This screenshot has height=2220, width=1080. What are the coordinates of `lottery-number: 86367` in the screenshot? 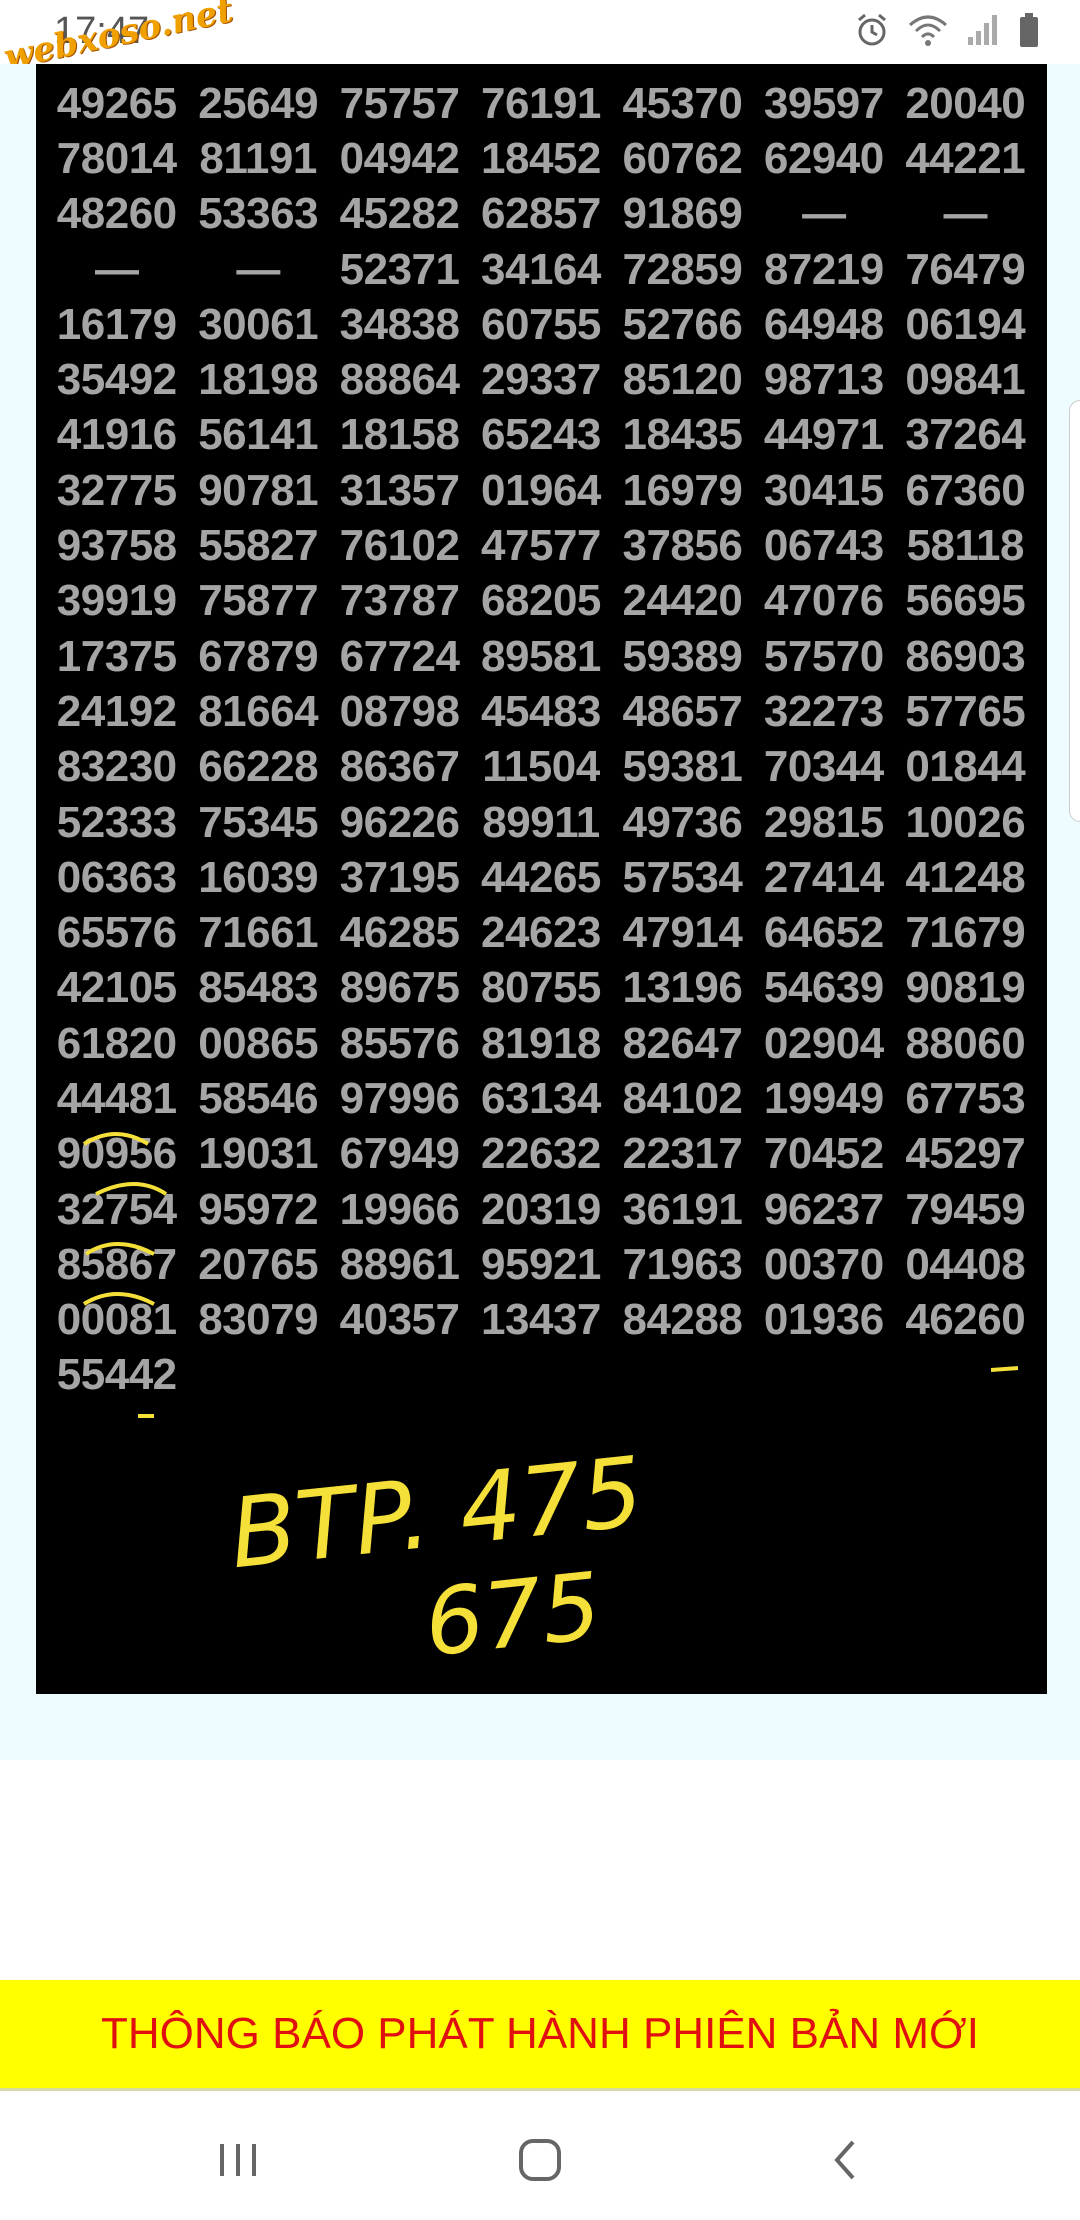 It's located at (399, 767).